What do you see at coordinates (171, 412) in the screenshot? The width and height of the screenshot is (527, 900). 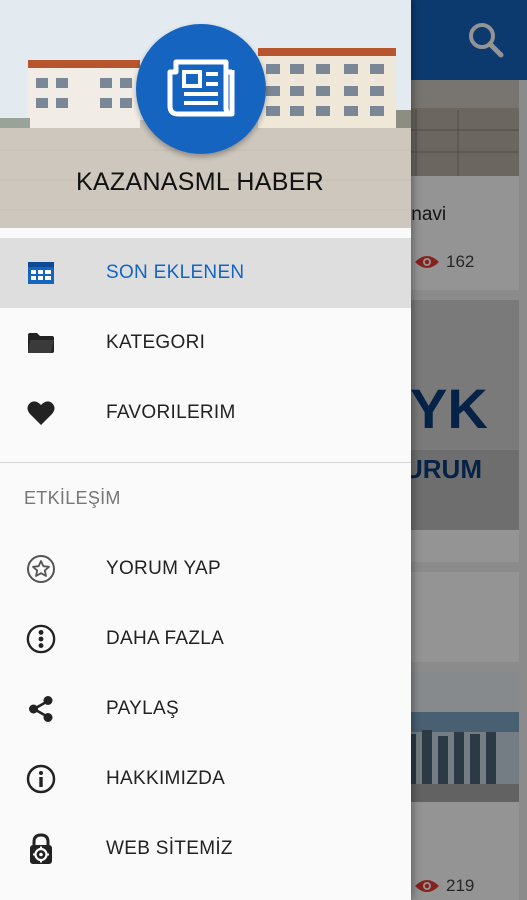 I see `nav-label: FAVORILERIM` at bounding box center [171, 412].